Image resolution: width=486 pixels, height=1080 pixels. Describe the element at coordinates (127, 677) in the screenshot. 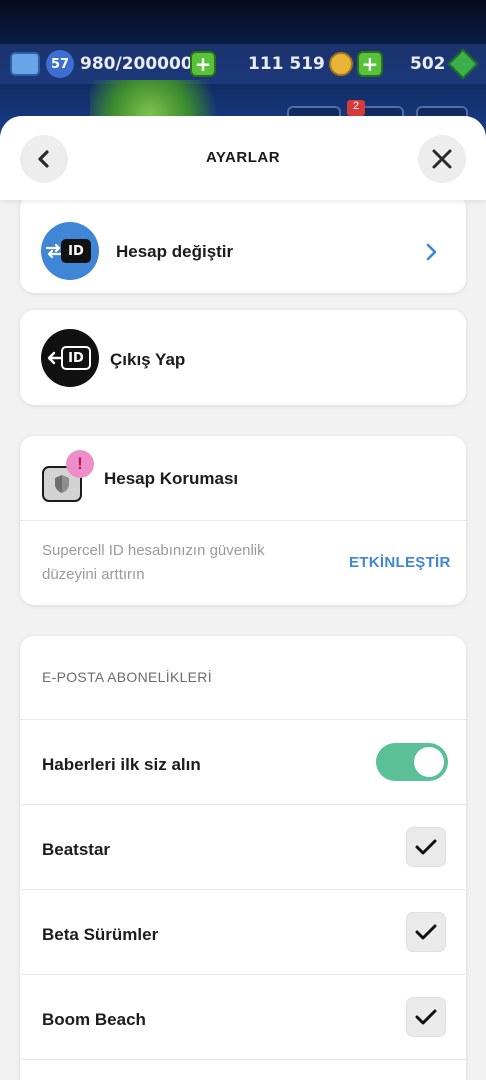

I see `section-title: E-POSTA ABONELİKLERİ` at that location.